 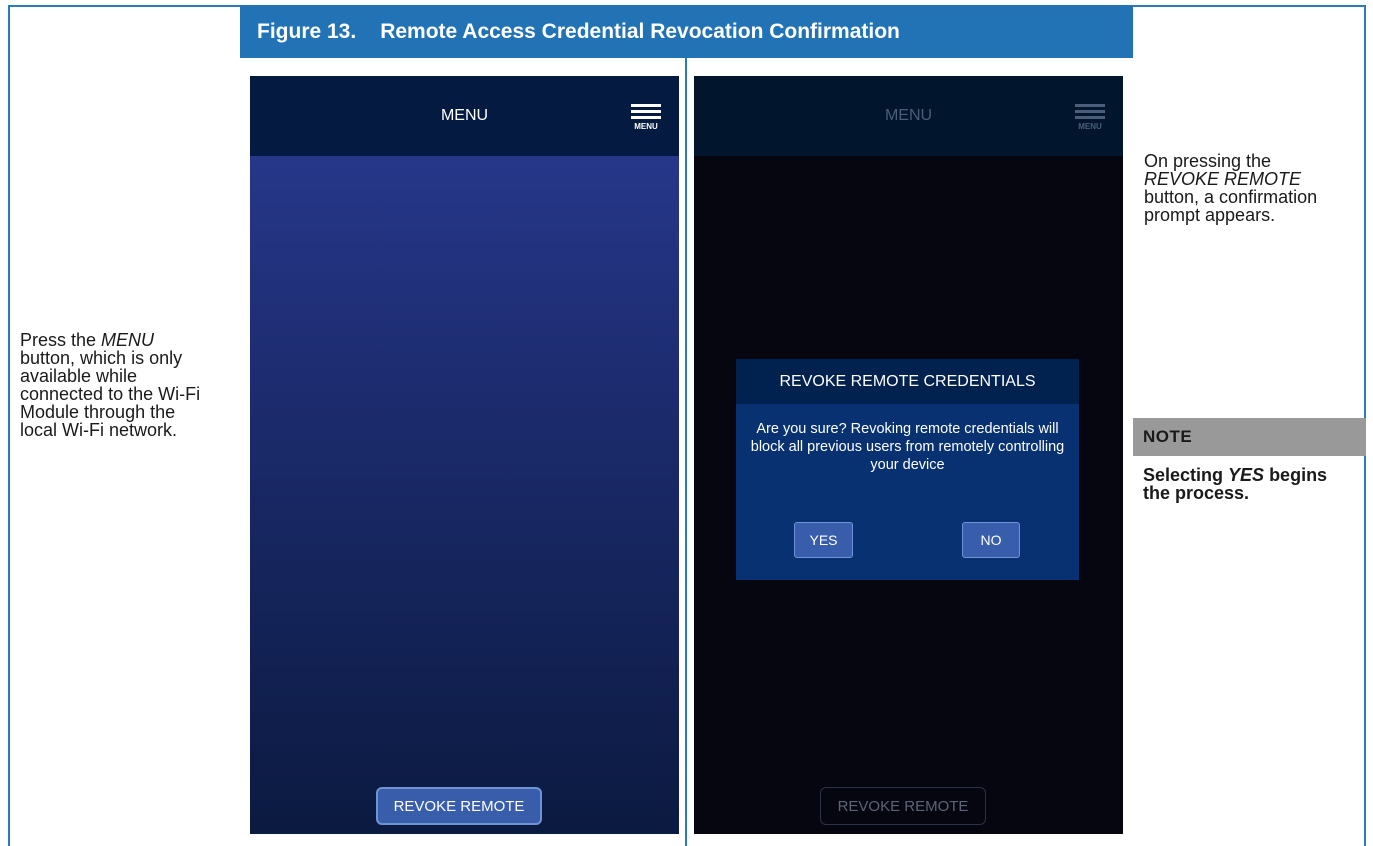 I want to click on revoke-remote-button: REVOKE REMOTE, so click(x=459, y=806).